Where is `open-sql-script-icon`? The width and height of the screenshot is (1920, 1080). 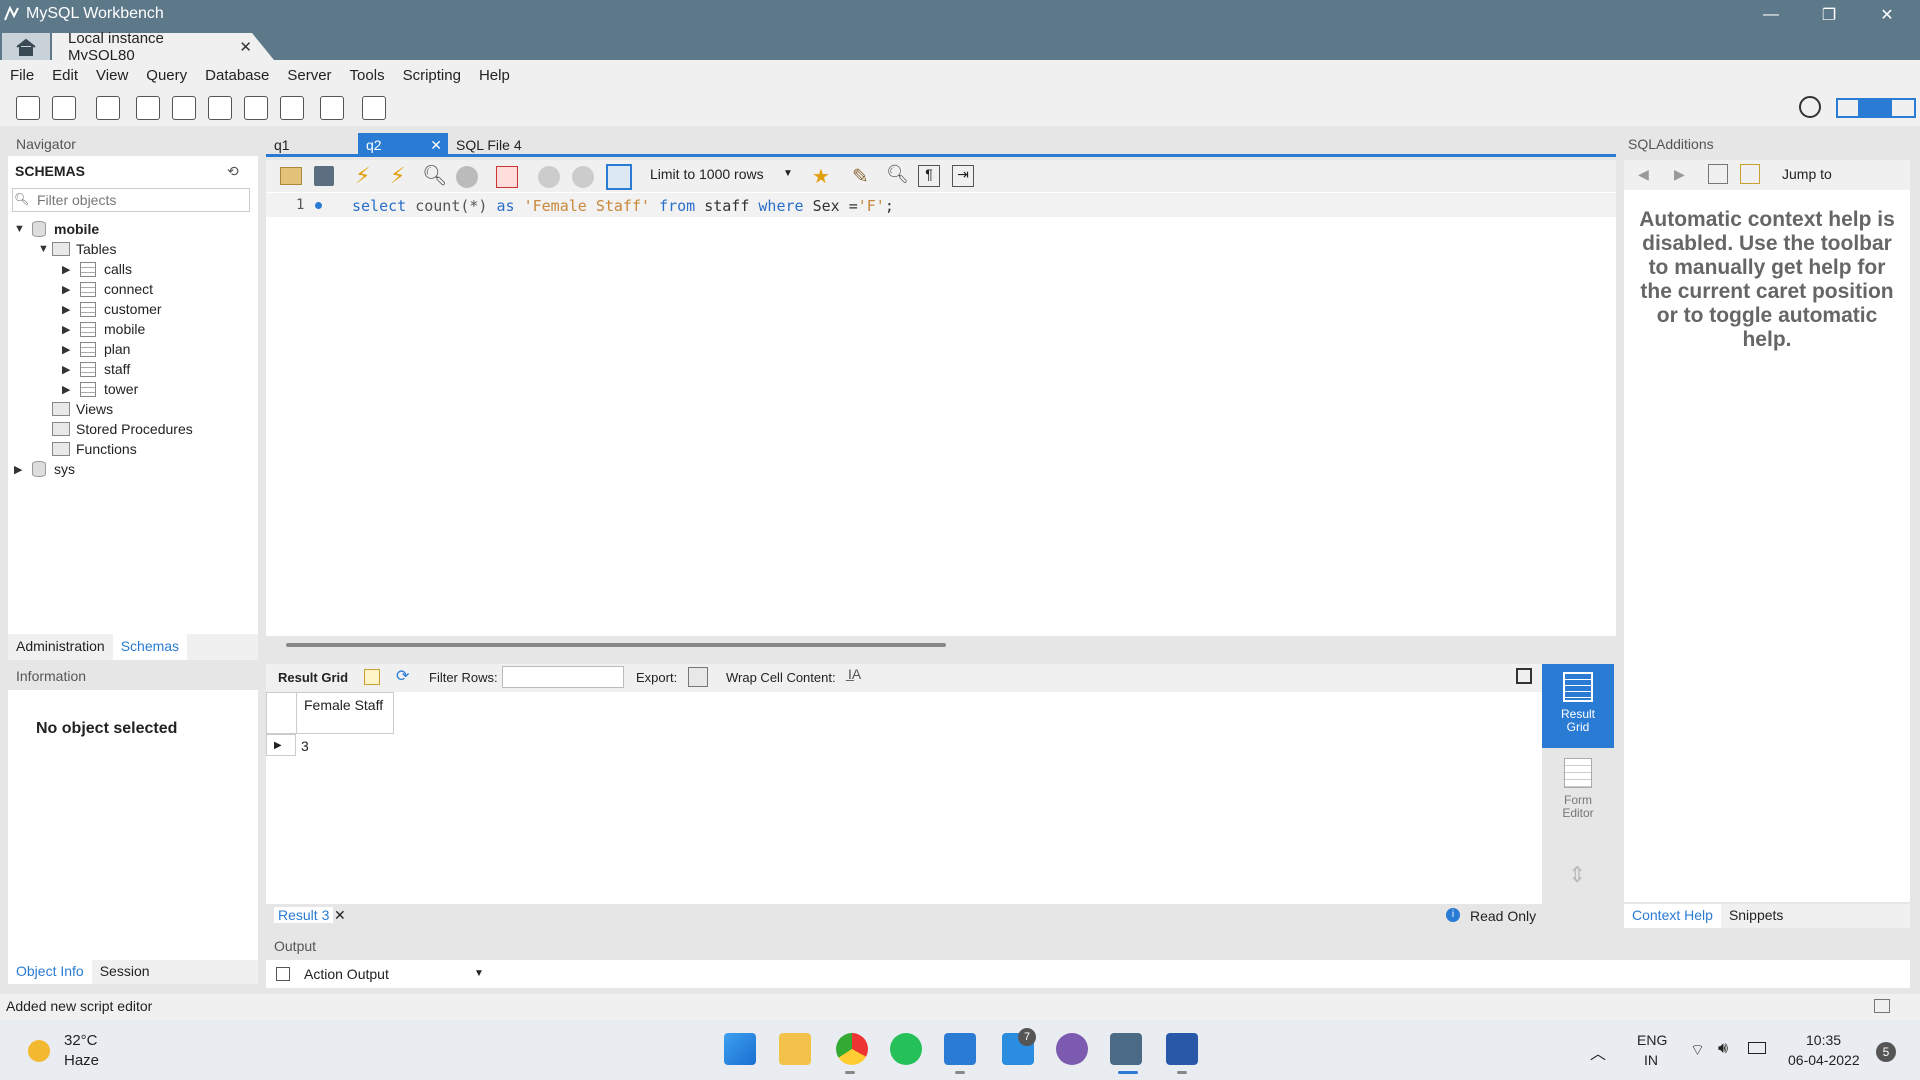 open-sql-script-icon is located at coordinates (64, 108).